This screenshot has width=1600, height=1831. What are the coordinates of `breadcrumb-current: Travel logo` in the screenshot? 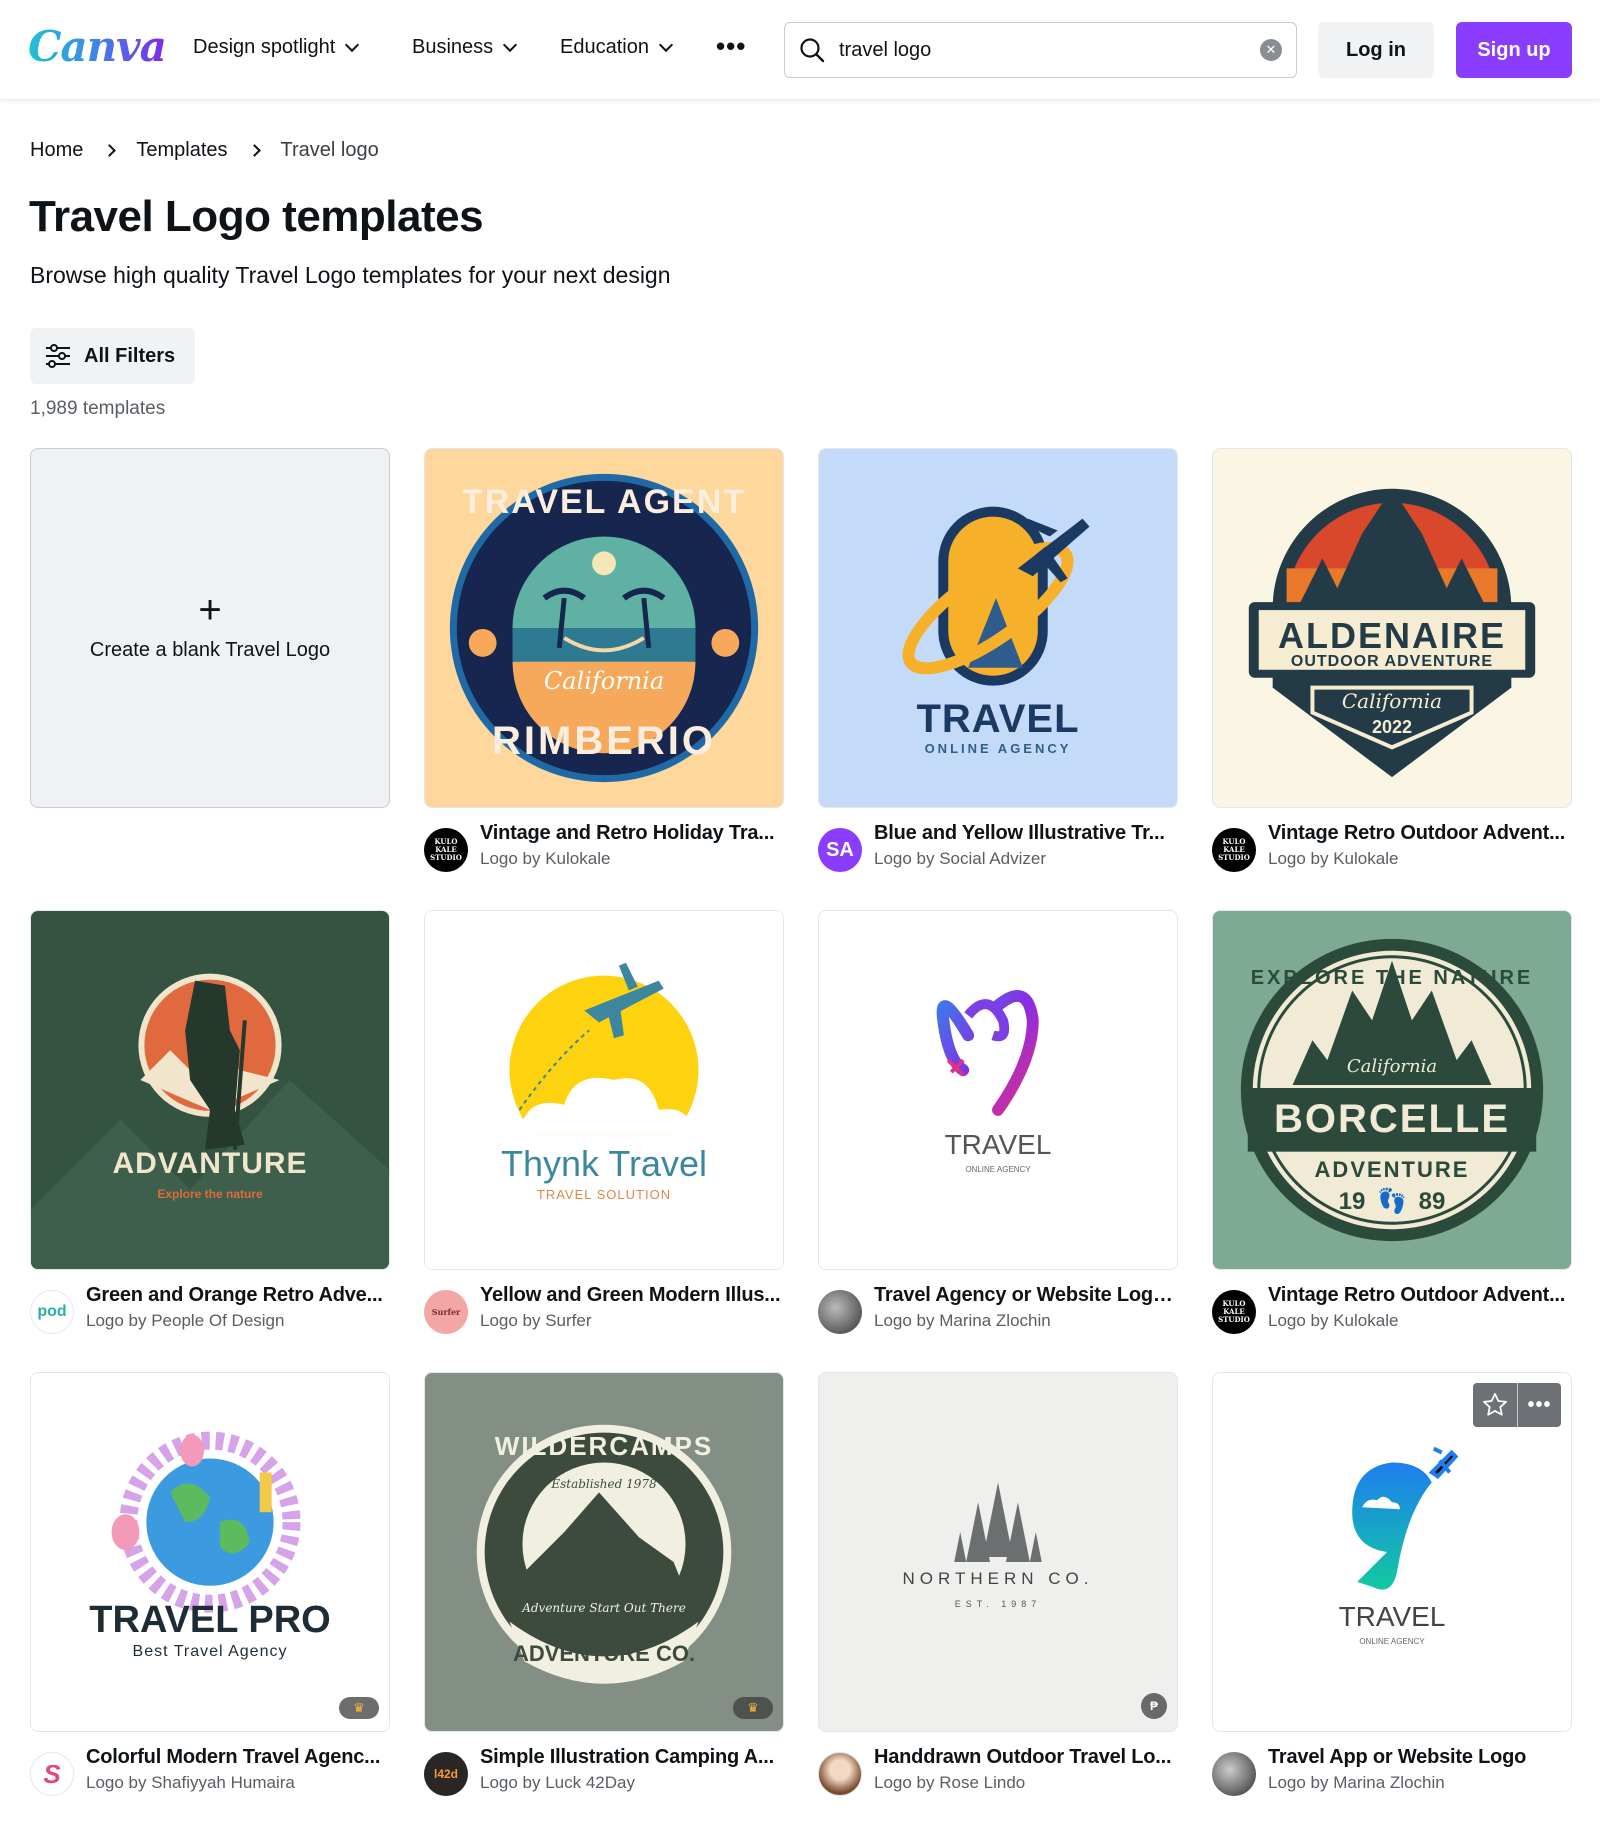 It's located at (329, 150).